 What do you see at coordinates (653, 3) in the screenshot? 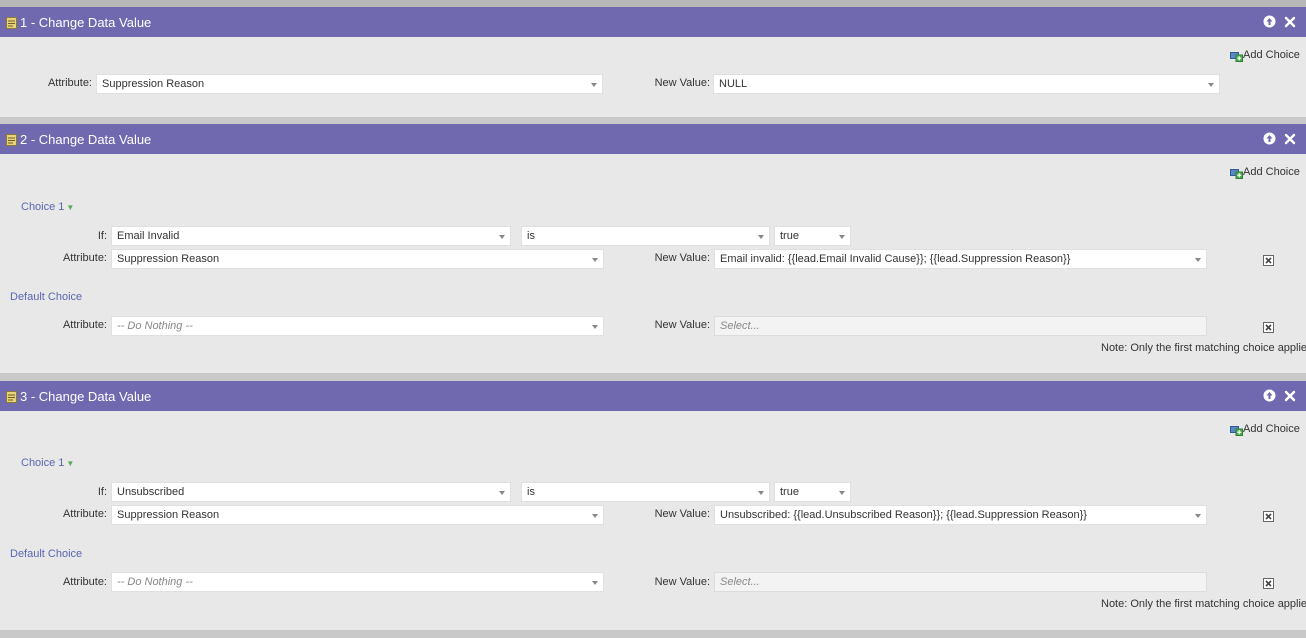
I see `top-strip` at bounding box center [653, 3].